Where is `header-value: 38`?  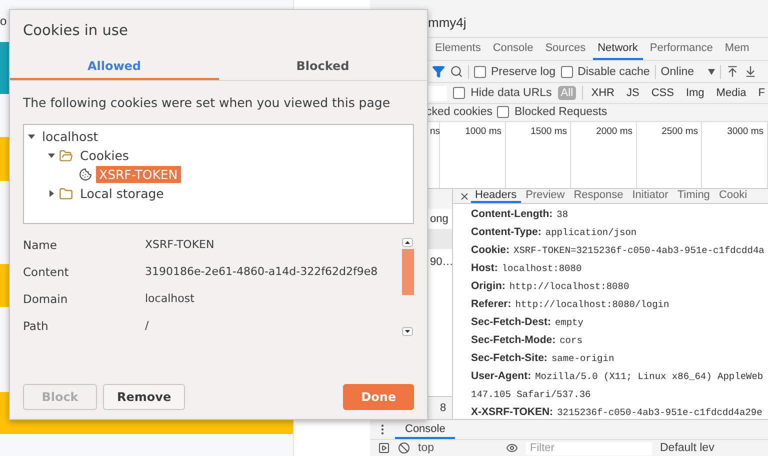 header-value: 38 is located at coordinates (562, 214).